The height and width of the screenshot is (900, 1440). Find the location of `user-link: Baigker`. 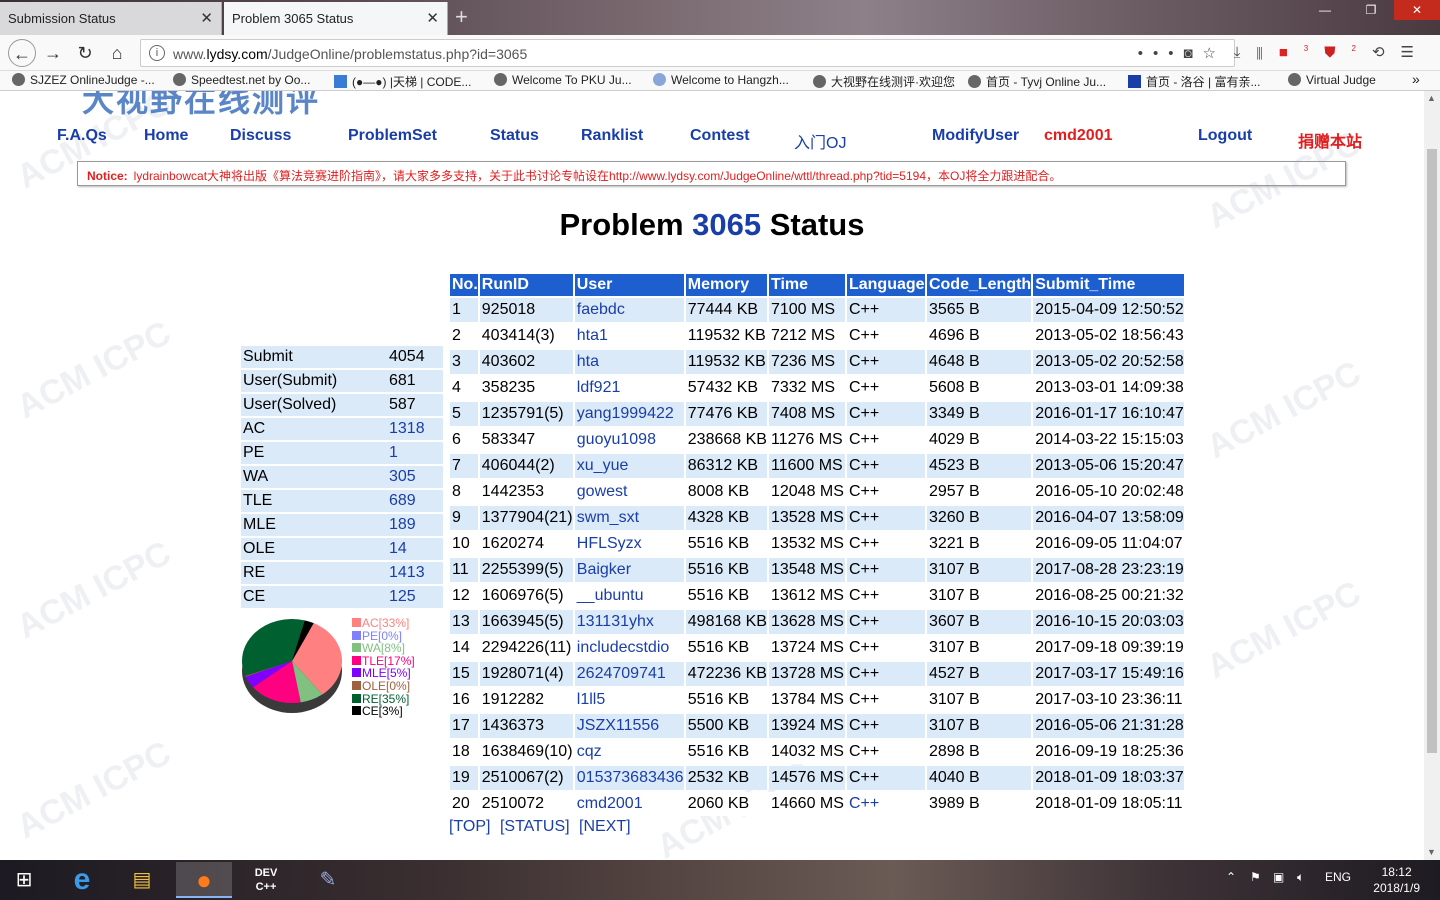

user-link: Baigker is located at coordinates (604, 569).